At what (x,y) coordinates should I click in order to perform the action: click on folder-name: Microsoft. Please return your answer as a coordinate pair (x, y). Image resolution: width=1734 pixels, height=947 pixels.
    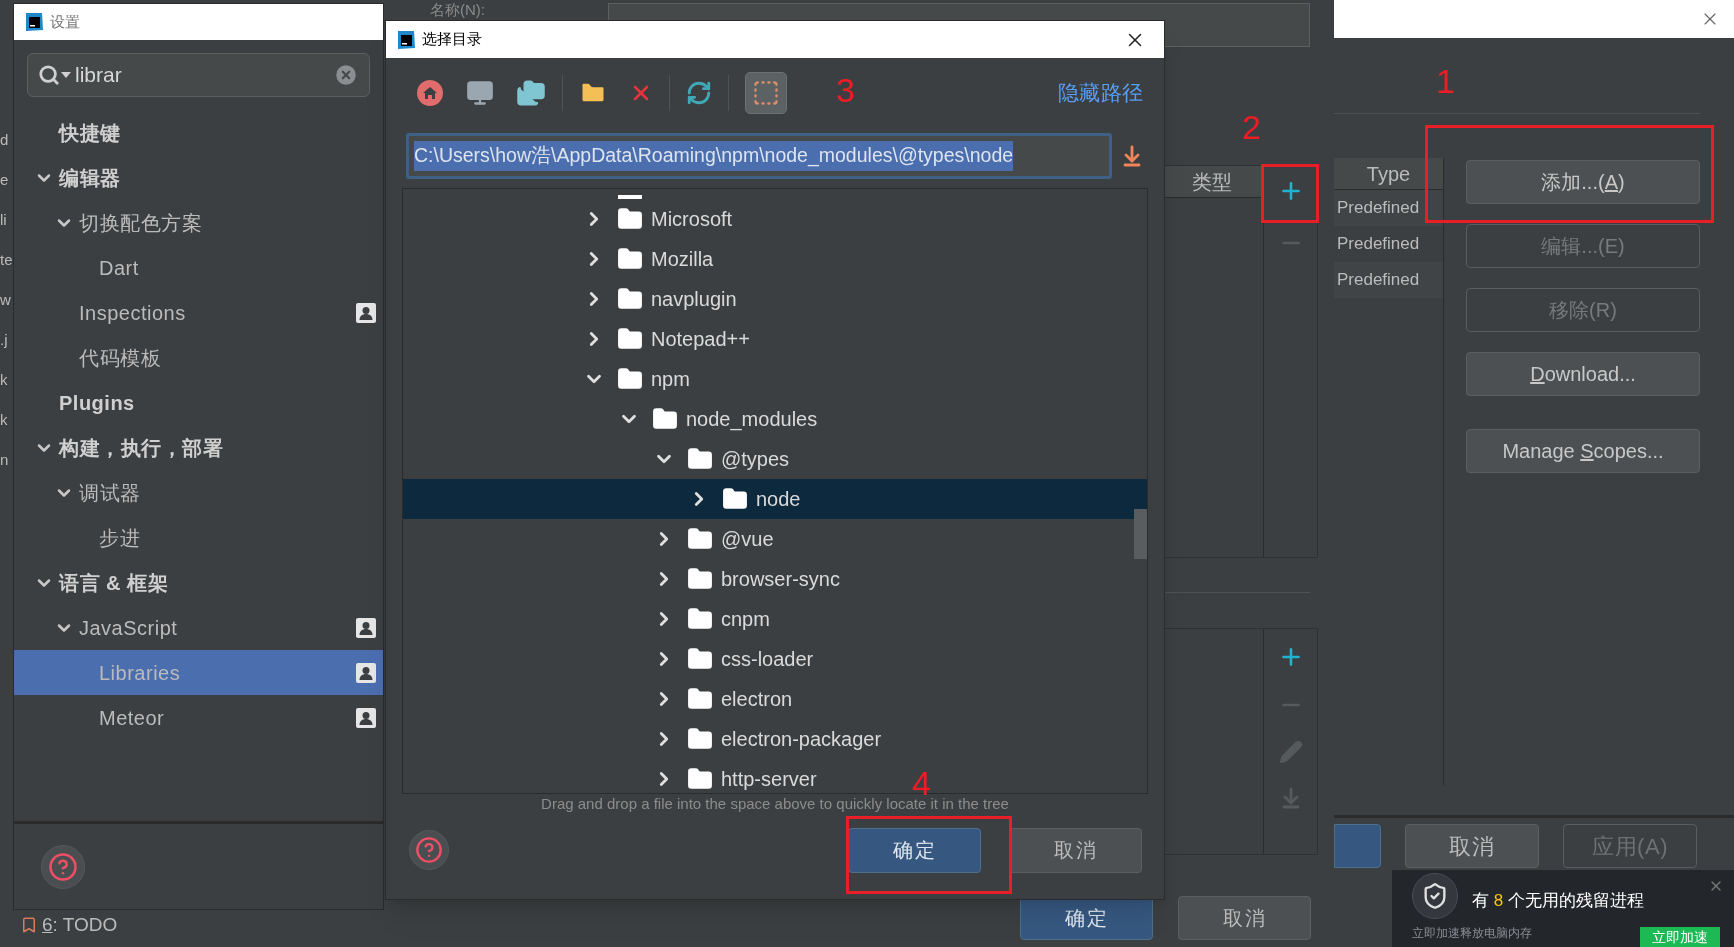
    Looking at the image, I should click on (692, 219).